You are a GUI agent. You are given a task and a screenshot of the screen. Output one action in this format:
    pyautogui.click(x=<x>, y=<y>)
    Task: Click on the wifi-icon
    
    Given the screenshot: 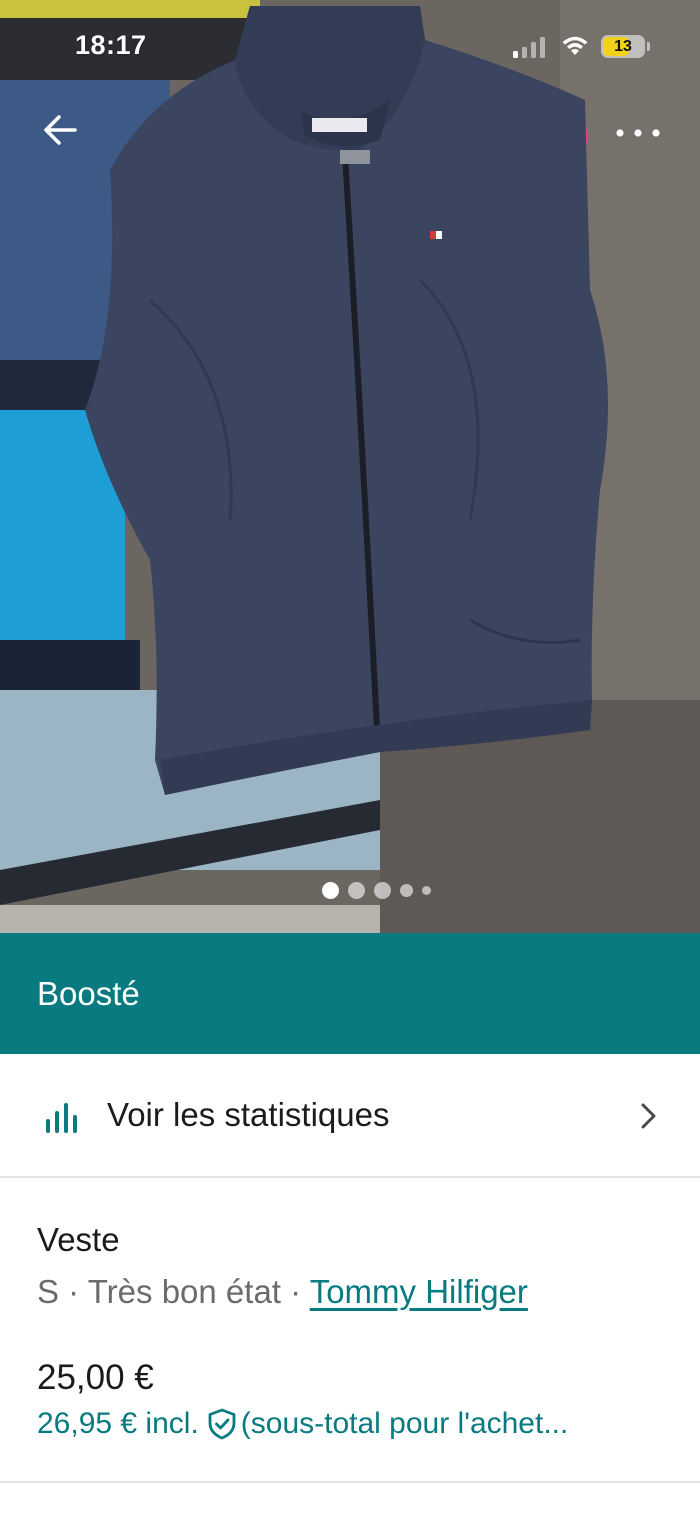 What is the action you would take?
    pyautogui.click(x=575, y=45)
    